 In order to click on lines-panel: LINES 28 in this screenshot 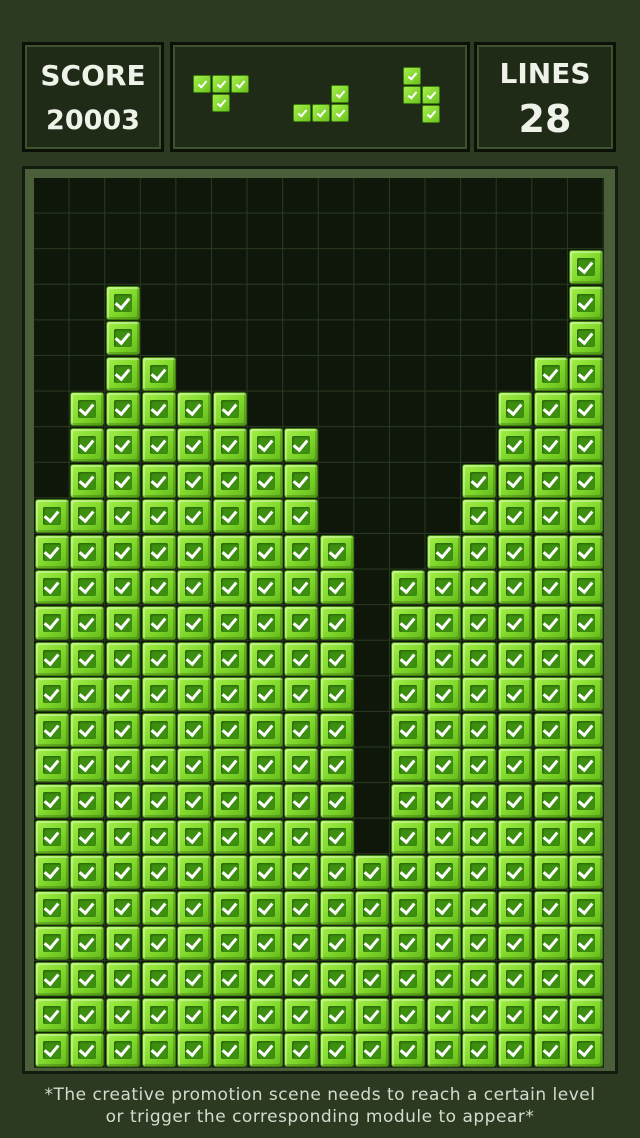, I will do `click(545, 97)`.